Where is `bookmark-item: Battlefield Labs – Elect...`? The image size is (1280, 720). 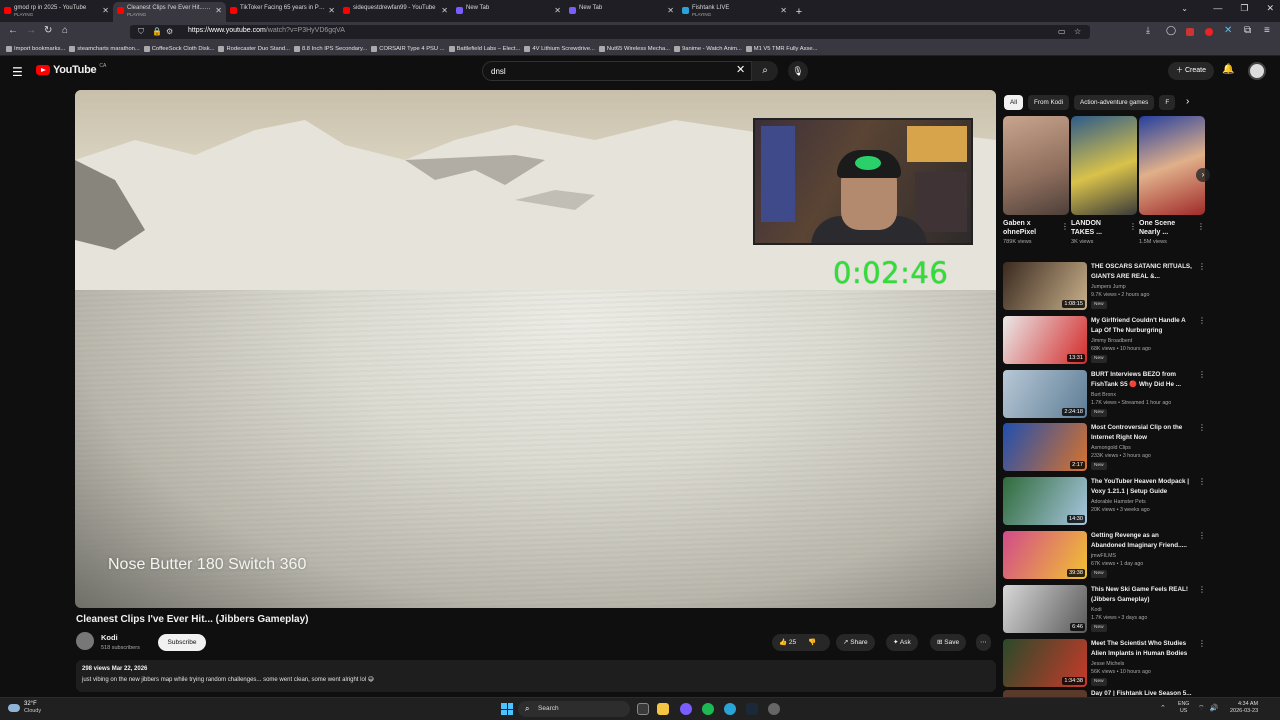
bookmark-item: Battlefield Labs – Elect... is located at coordinates (484, 48).